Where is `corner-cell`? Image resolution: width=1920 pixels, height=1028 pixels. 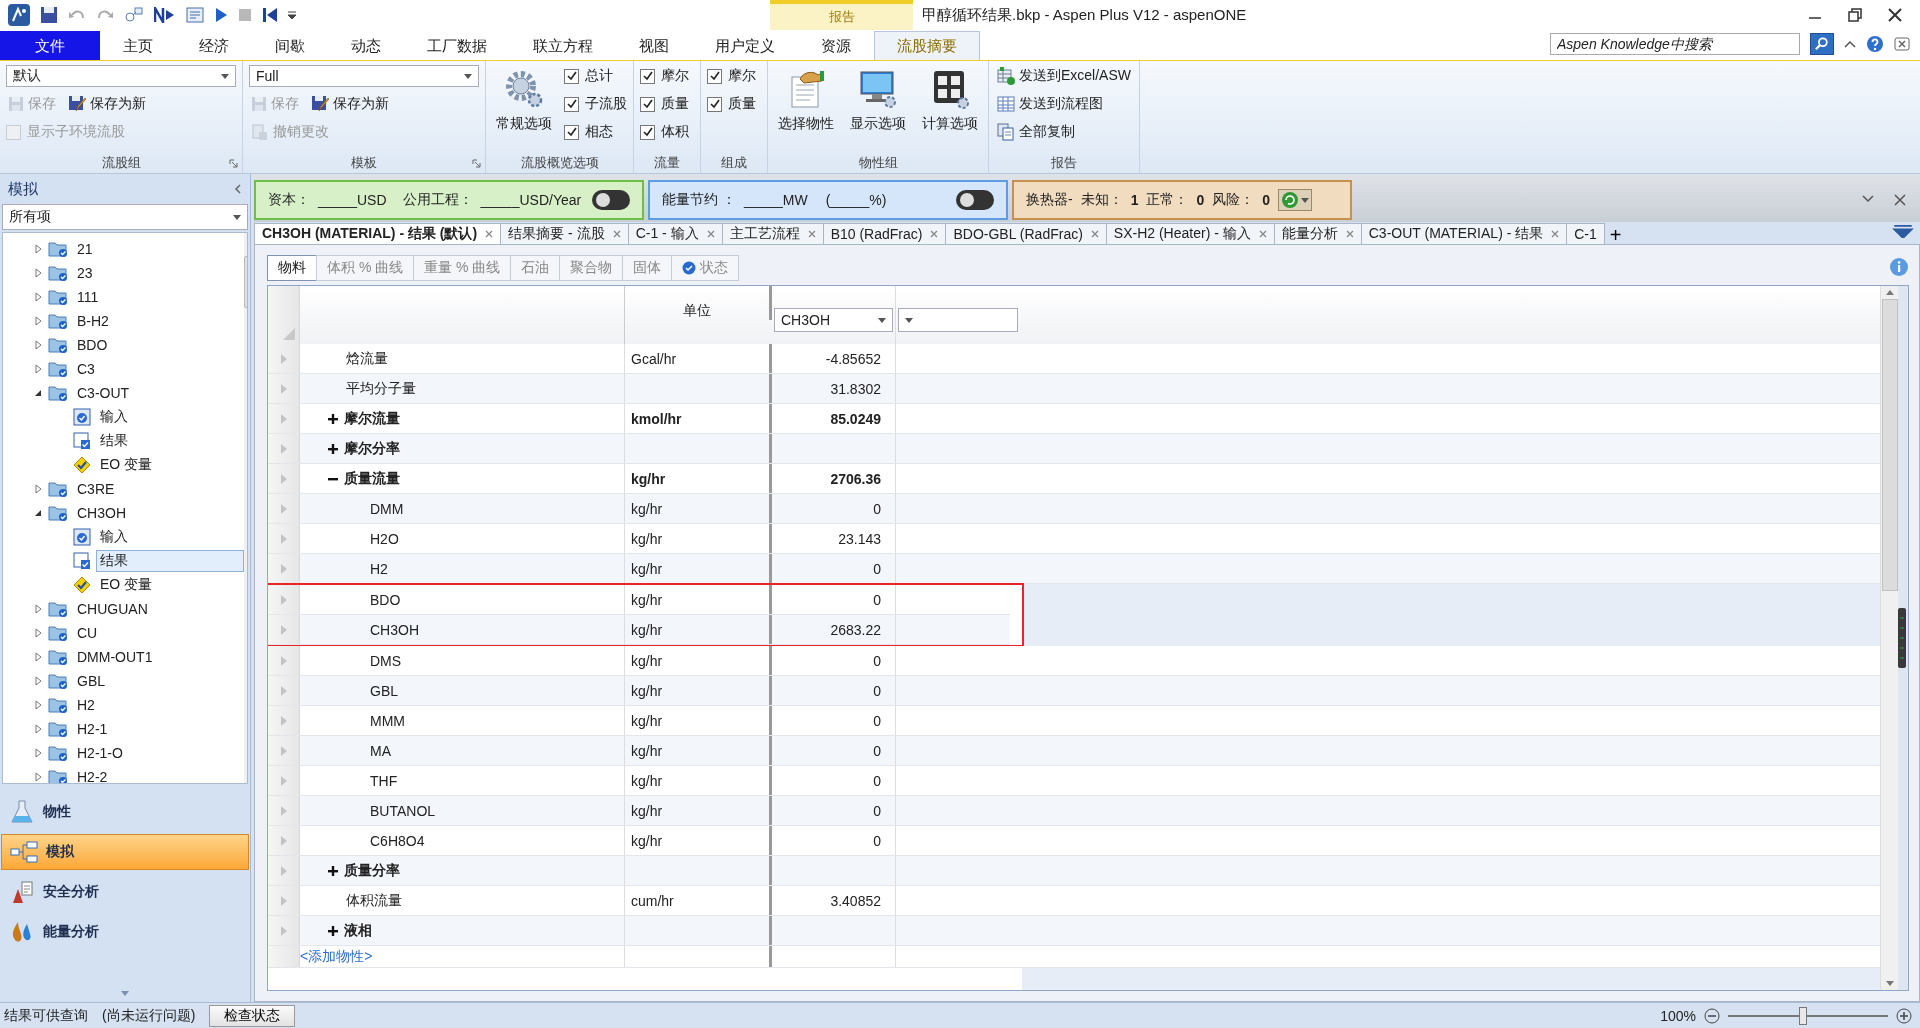 corner-cell is located at coordinates (284, 315).